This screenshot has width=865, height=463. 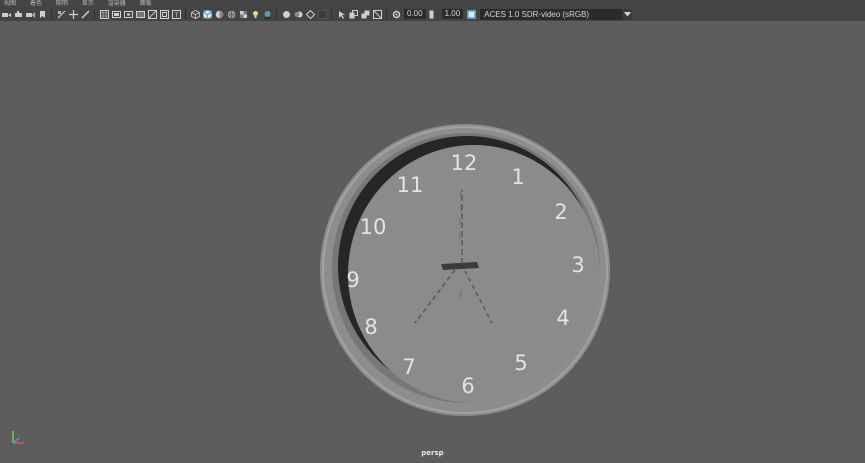 I want to click on menu-view: 视图, so click(x=10, y=3).